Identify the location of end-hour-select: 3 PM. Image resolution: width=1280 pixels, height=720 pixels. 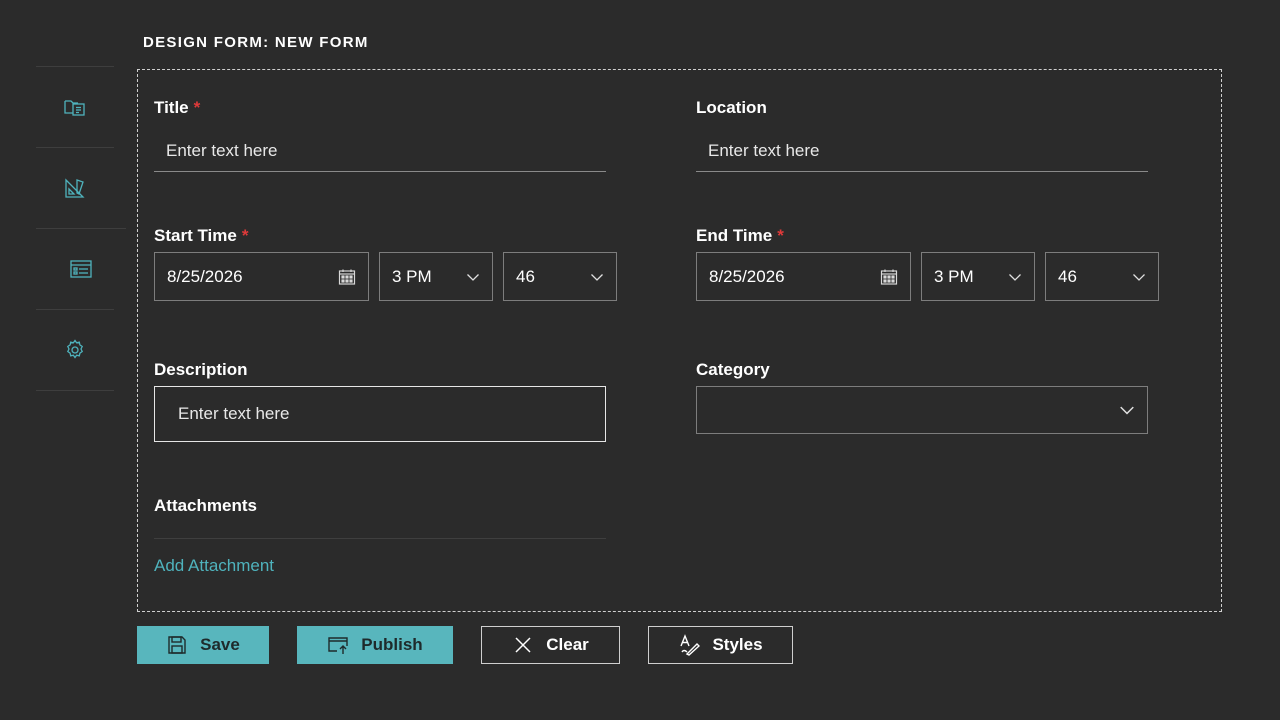
(978, 276).